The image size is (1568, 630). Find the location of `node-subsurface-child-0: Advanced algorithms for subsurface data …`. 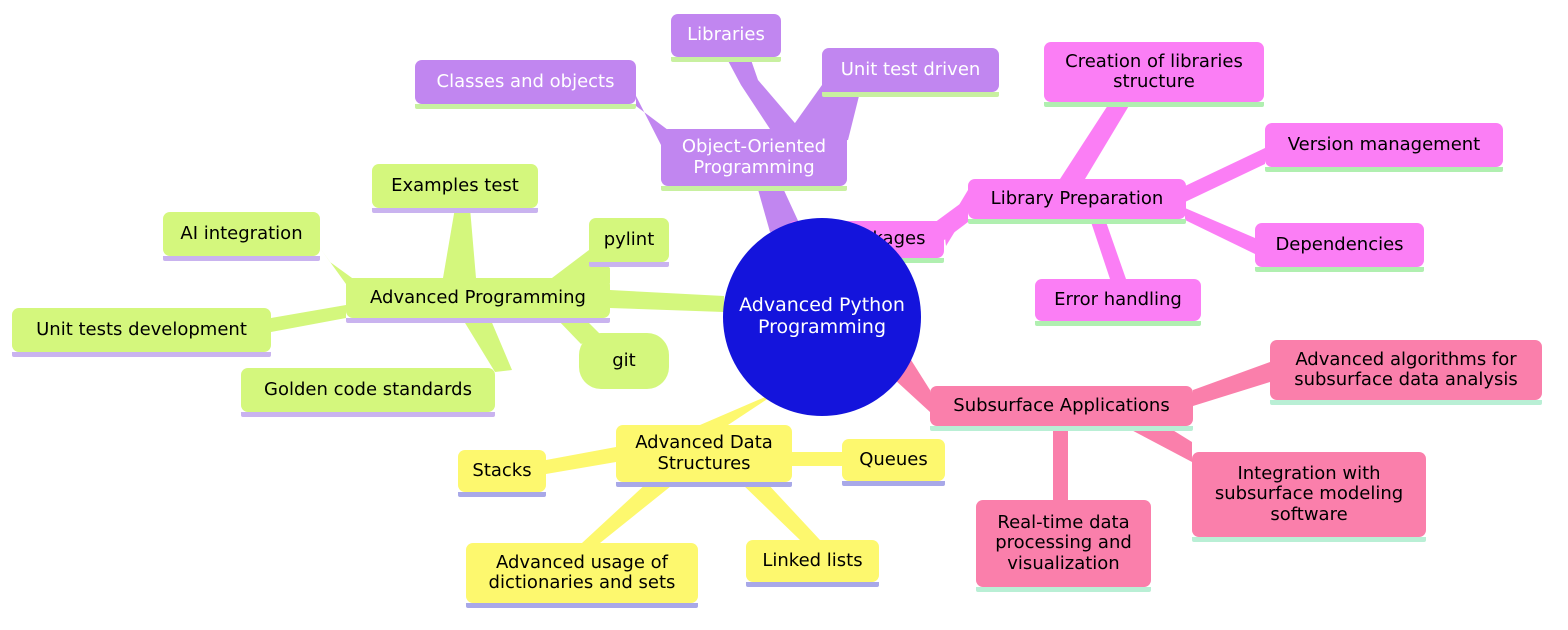

node-subsurface-child-0: Advanced algorithms for subsurface data … is located at coordinates (1406, 372).